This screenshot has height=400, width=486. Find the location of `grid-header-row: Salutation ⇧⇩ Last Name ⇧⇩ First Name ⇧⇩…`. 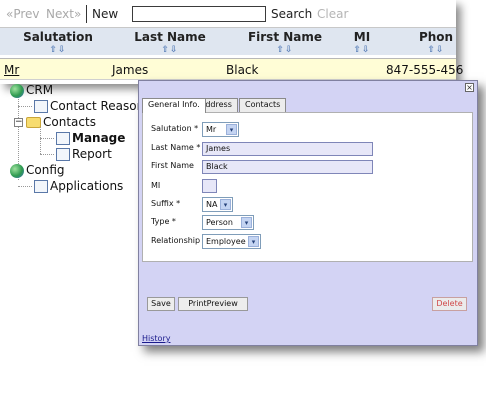

grid-header-row: Salutation ⇧⇩ Last Name ⇧⇩ First Name ⇧⇩… is located at coordinates (228, 41).